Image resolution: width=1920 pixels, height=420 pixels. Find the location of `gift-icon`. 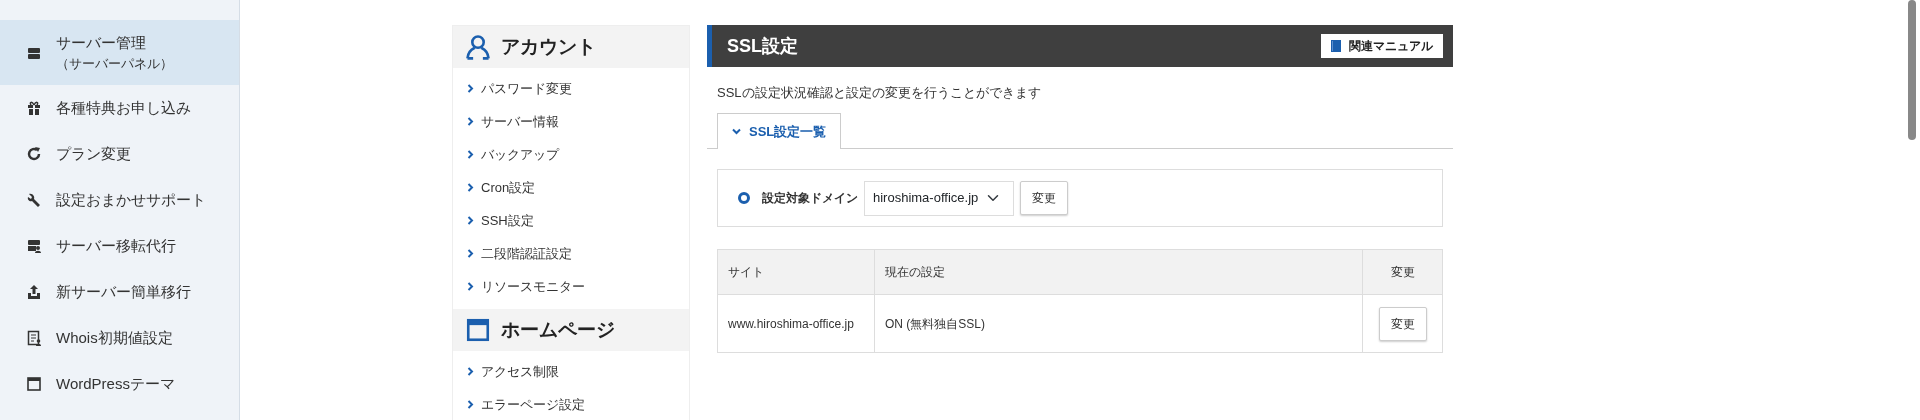

gift-icon is located at coordinates (34, 108).